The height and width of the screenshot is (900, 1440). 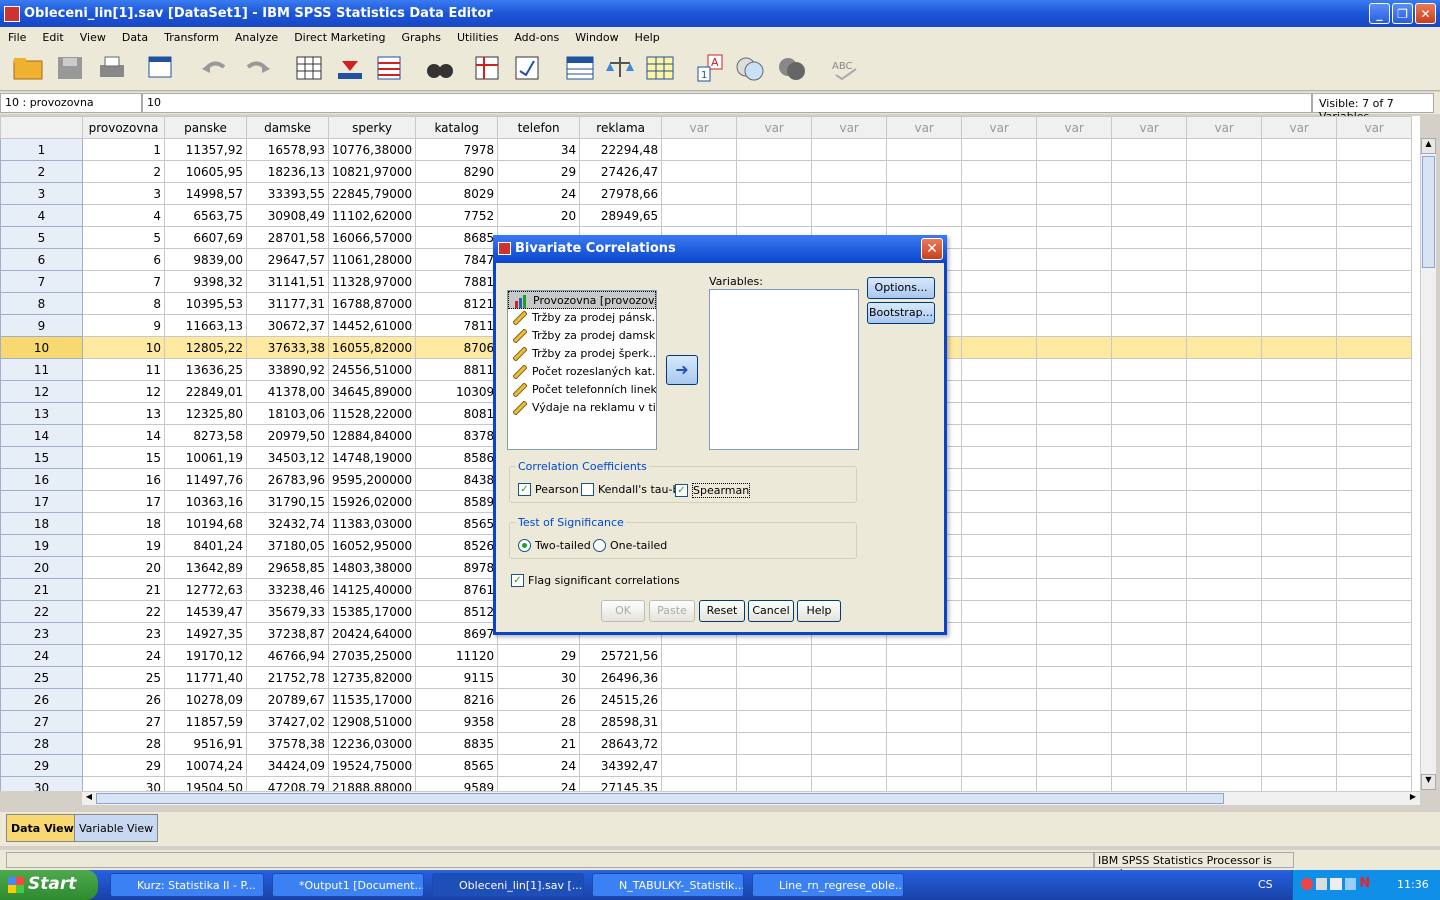 I want to click on data-cell: 35679,33, so click(x=287, y=611).